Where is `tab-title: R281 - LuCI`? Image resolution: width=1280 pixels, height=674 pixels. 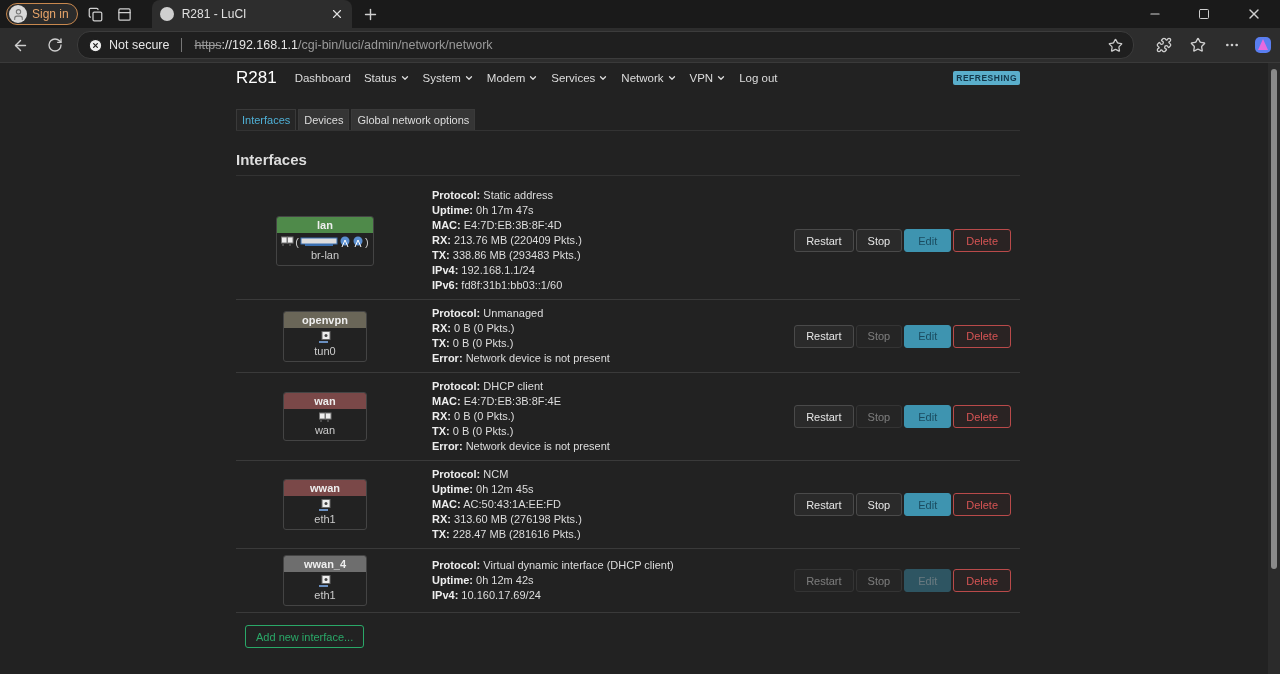 tab-title: R281 - LuCI is located at coordinates (214, 14).